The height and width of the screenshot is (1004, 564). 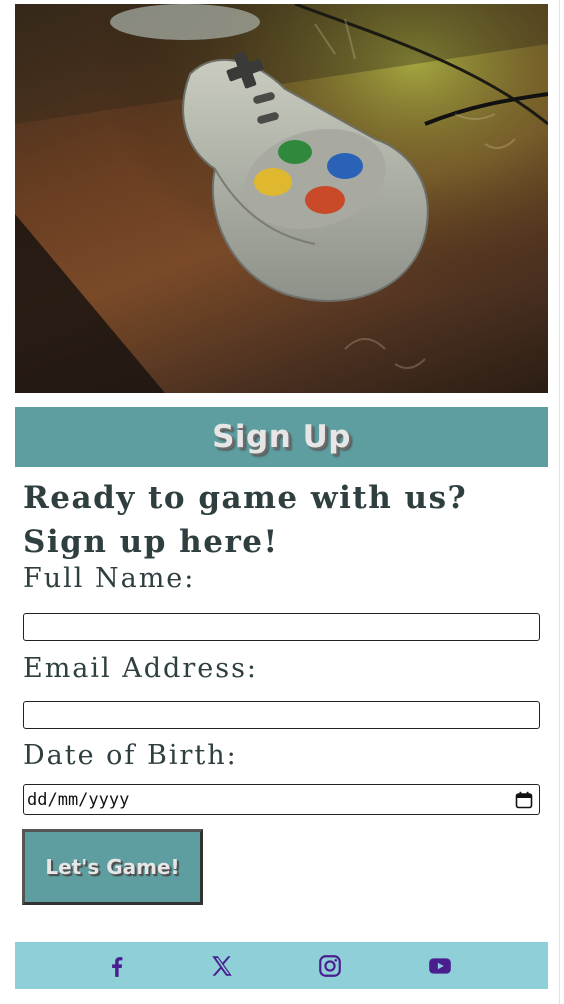 I want to click on email-input, so click(x=281, y=715).